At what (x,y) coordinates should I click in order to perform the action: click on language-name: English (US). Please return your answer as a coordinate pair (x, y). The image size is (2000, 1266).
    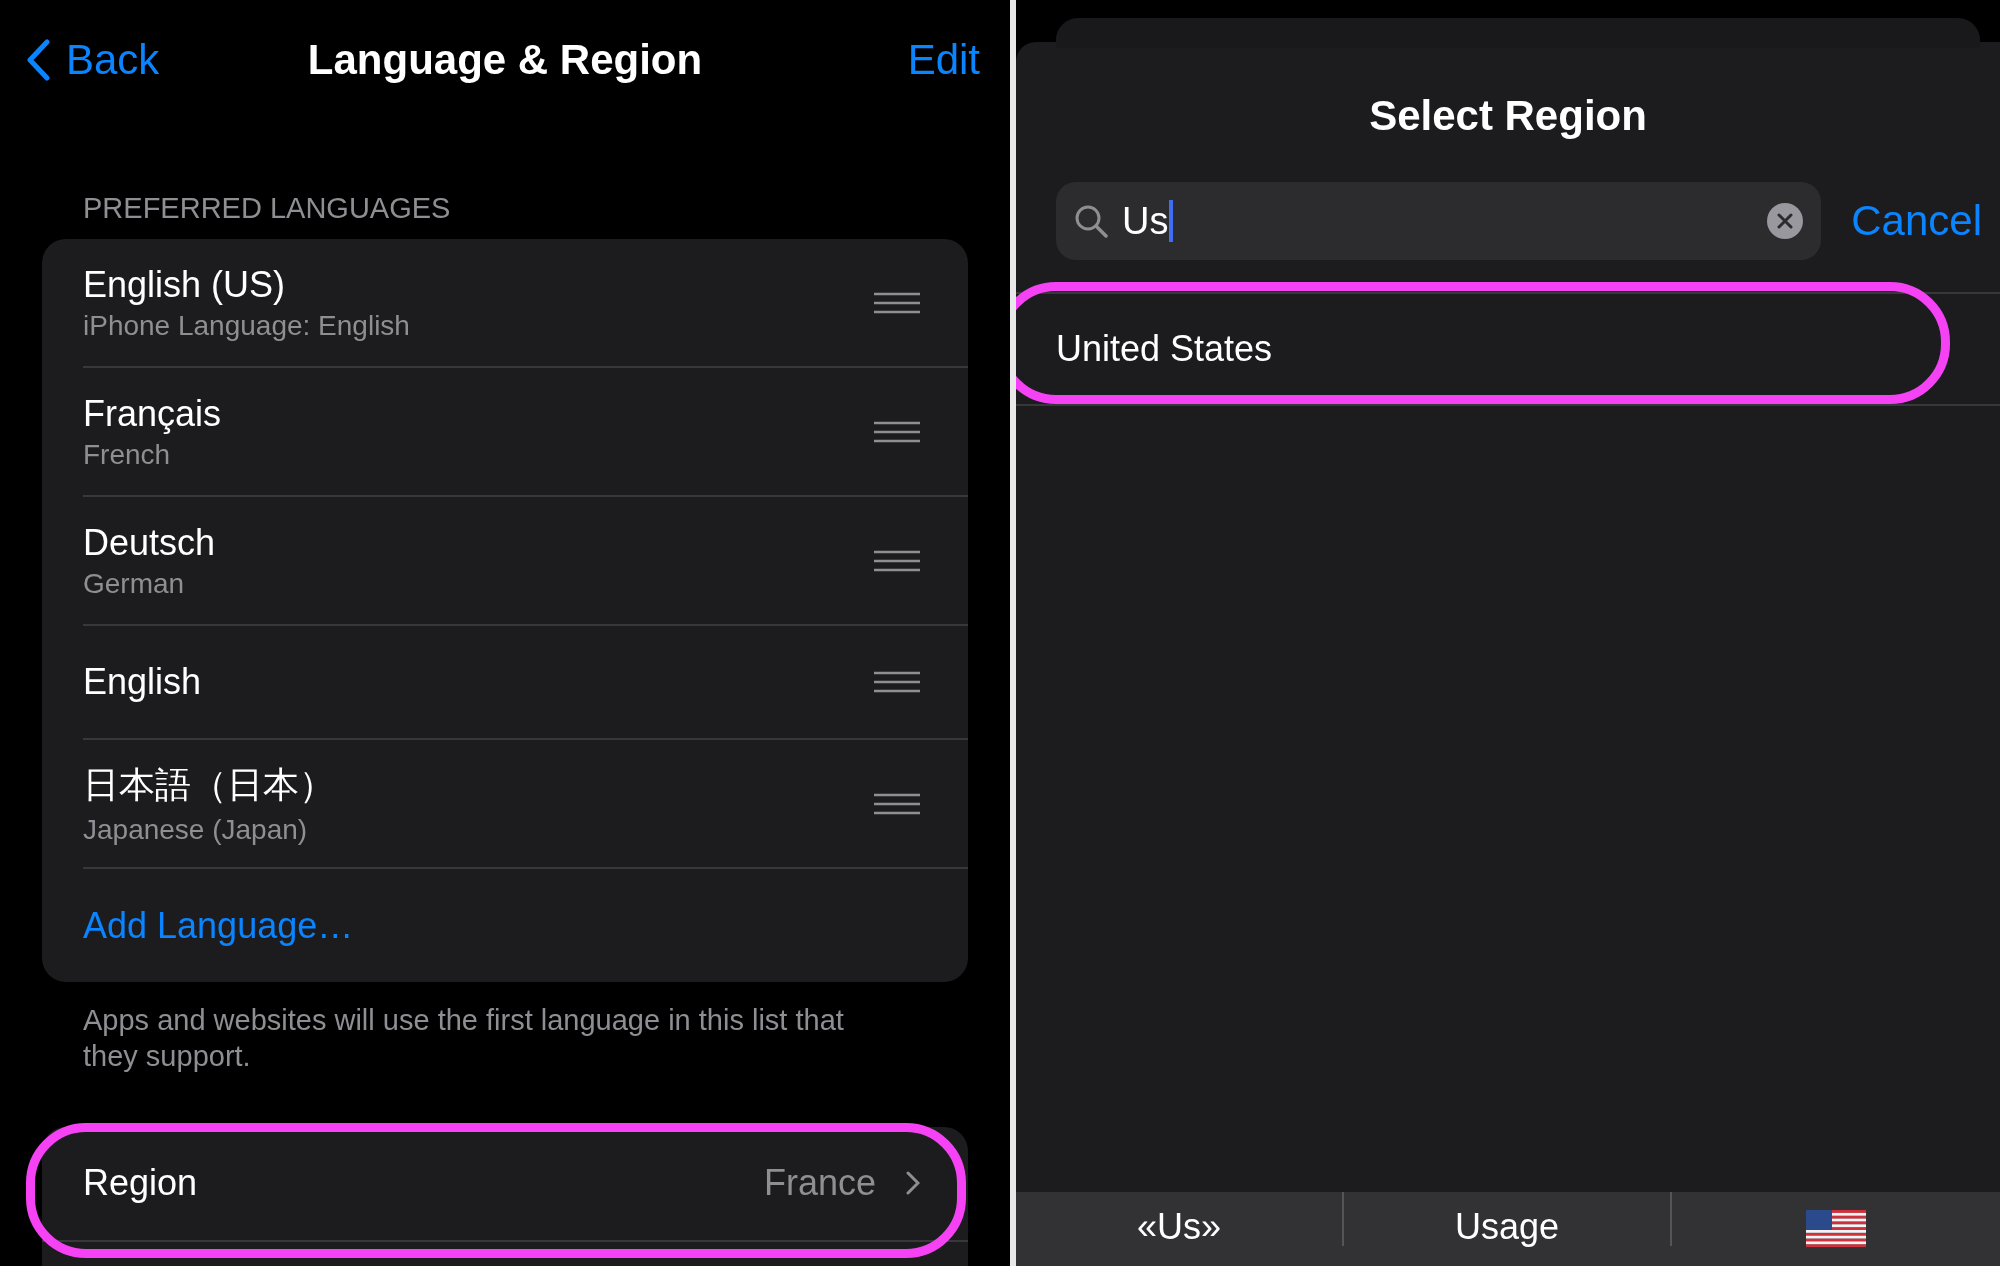
    Looking at the image, I should click on (185, 284).